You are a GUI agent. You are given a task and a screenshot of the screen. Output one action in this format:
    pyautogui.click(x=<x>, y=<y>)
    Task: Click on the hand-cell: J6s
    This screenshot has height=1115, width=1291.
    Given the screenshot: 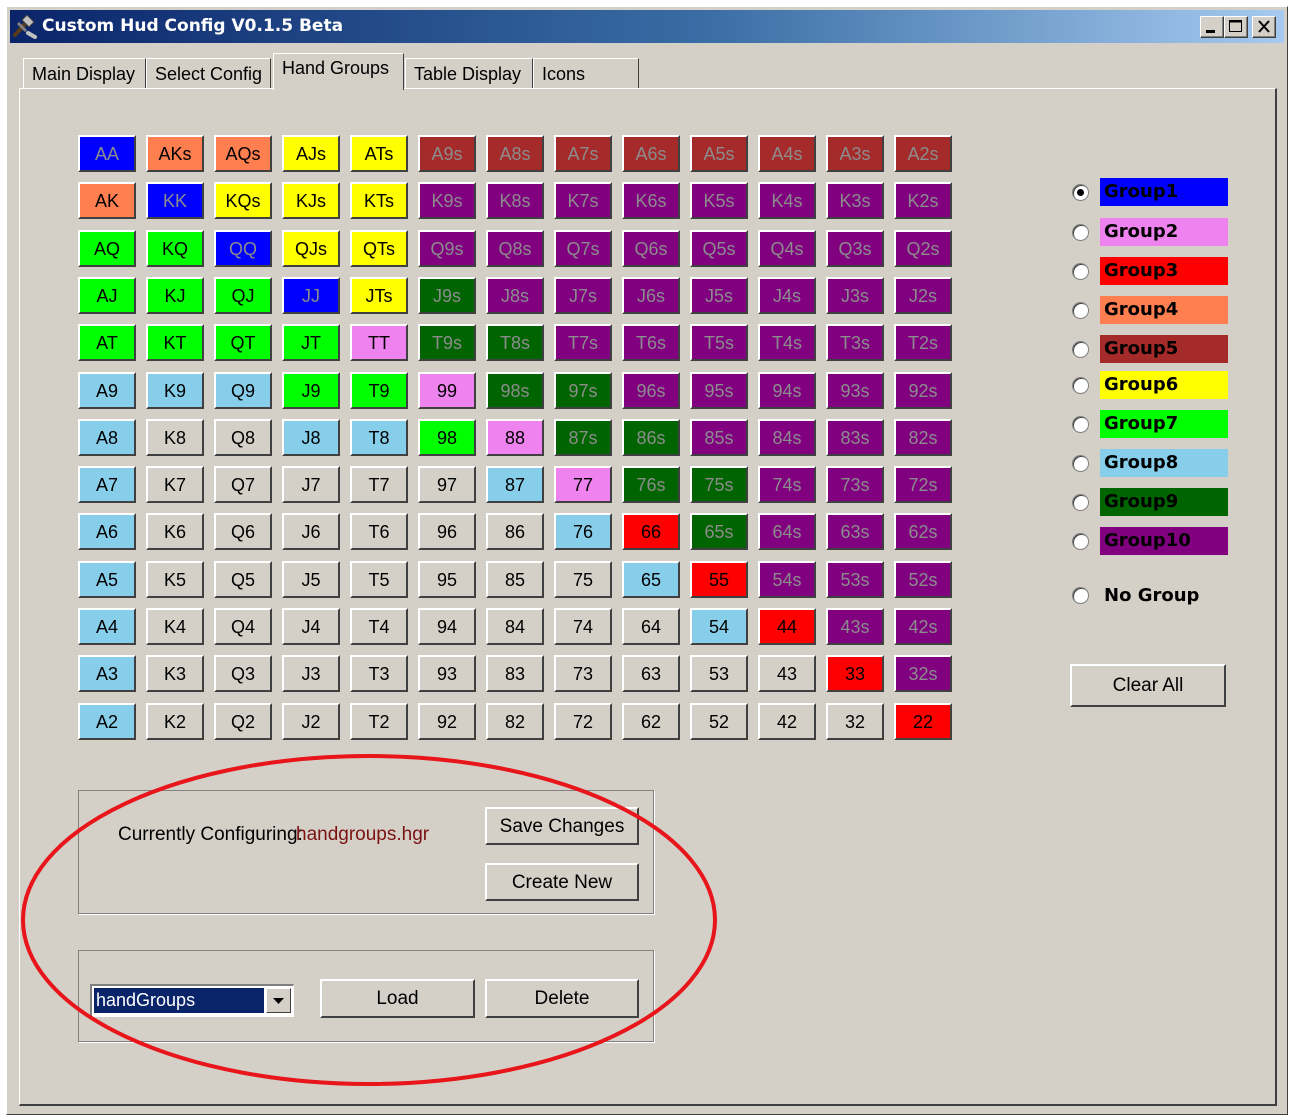 What is the action you would take?
    pyautogui.click(x=651, y=295)
    